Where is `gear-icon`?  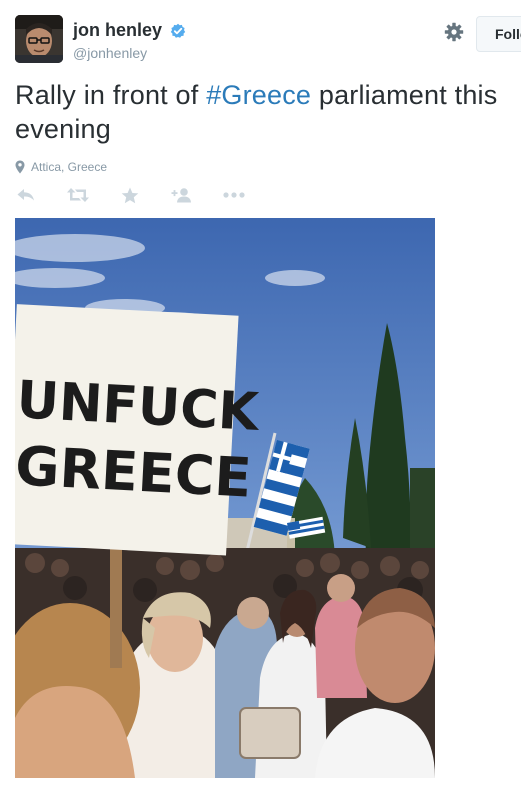
gear-icon is located at coordinates (454, 32).